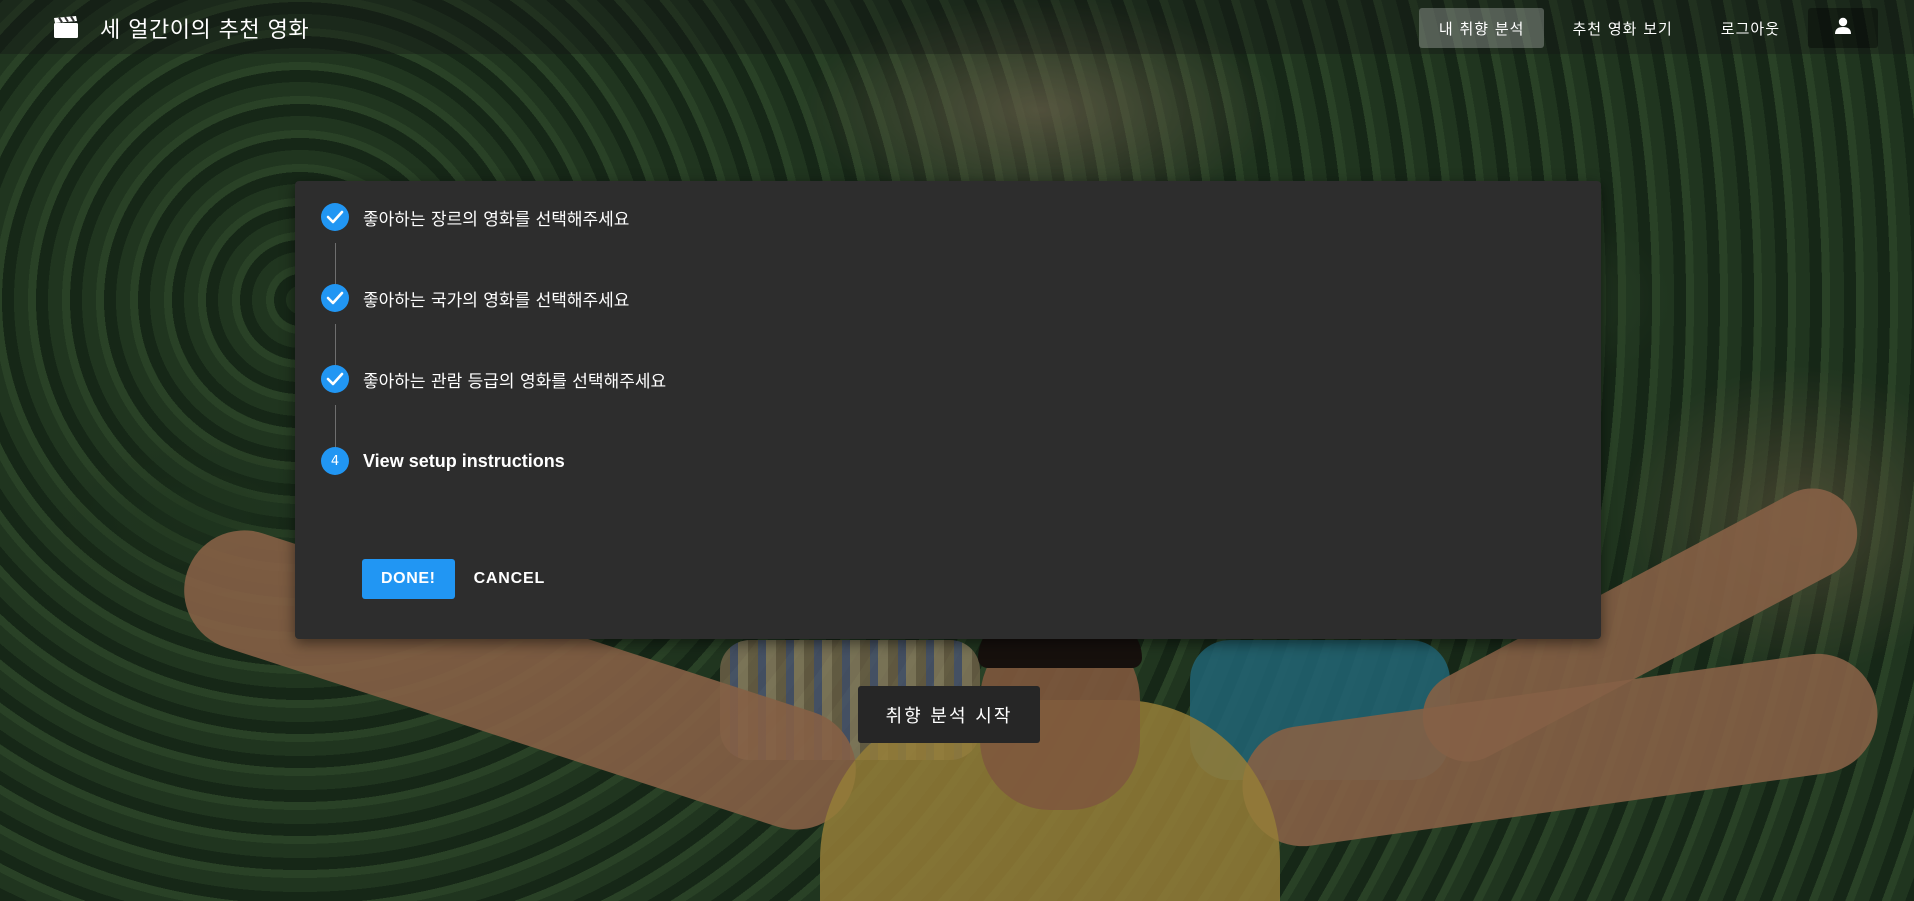 This screenshot has height=901, width=1914. What do you see at coordinates (1622, 28) in the screenshot?
I see `nav-recommended-movies-button: 추천 영화 보기` at bounding box center [1622, 28].